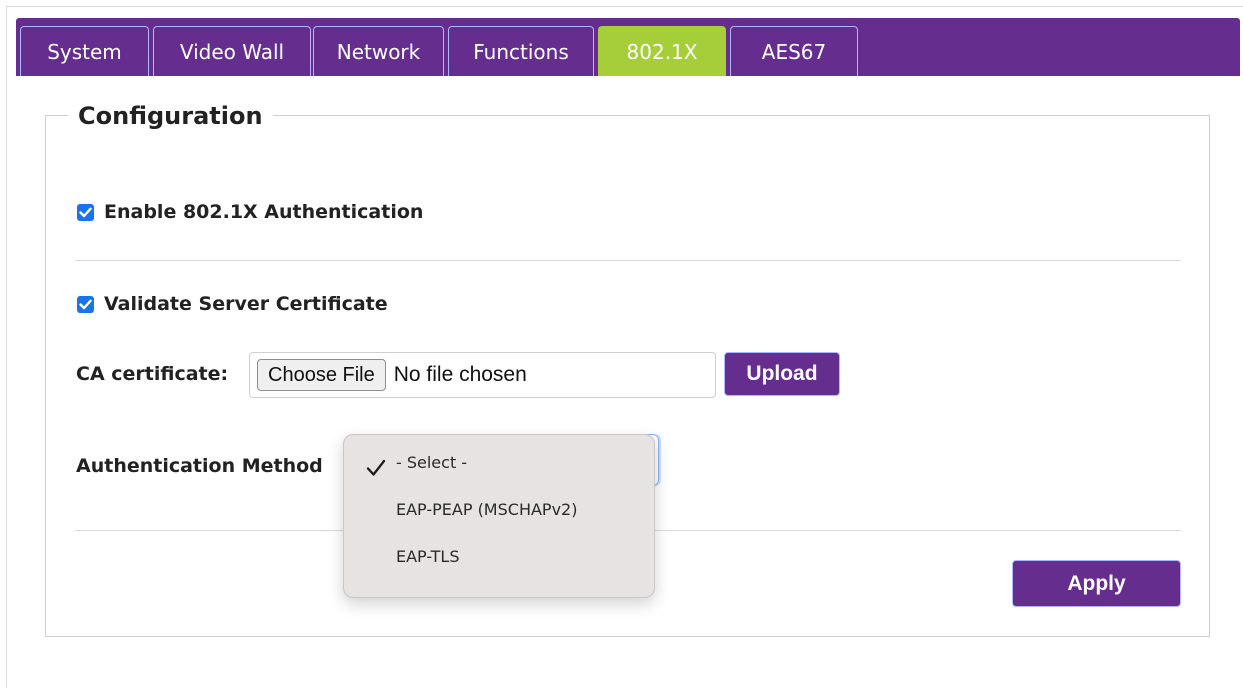  Describe the element at coordinates (378, 51) in the screenshot. I see `tab-network: Network` at that location.